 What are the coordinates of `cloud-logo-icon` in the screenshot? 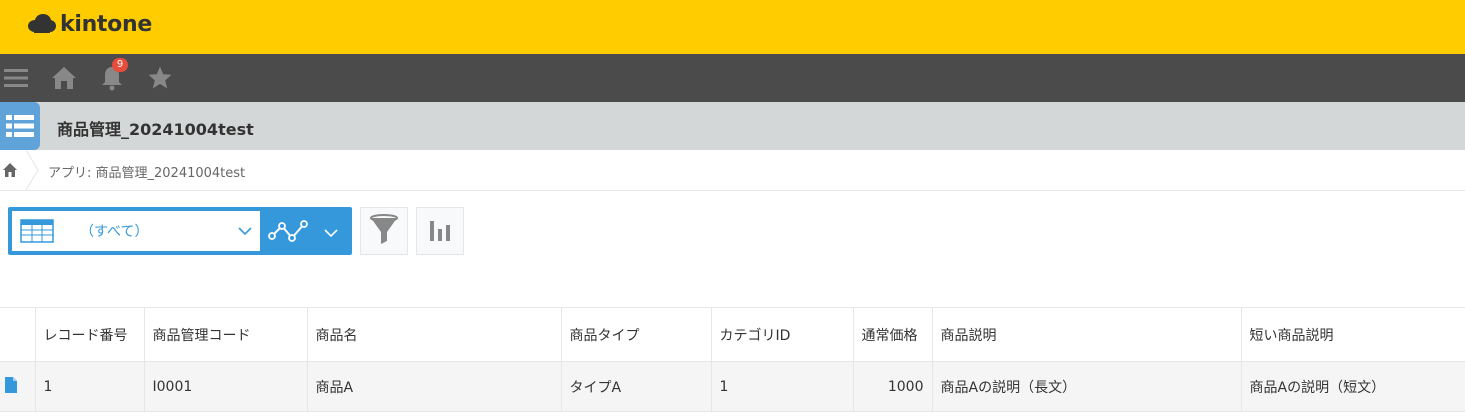 It's located at (42, 23).